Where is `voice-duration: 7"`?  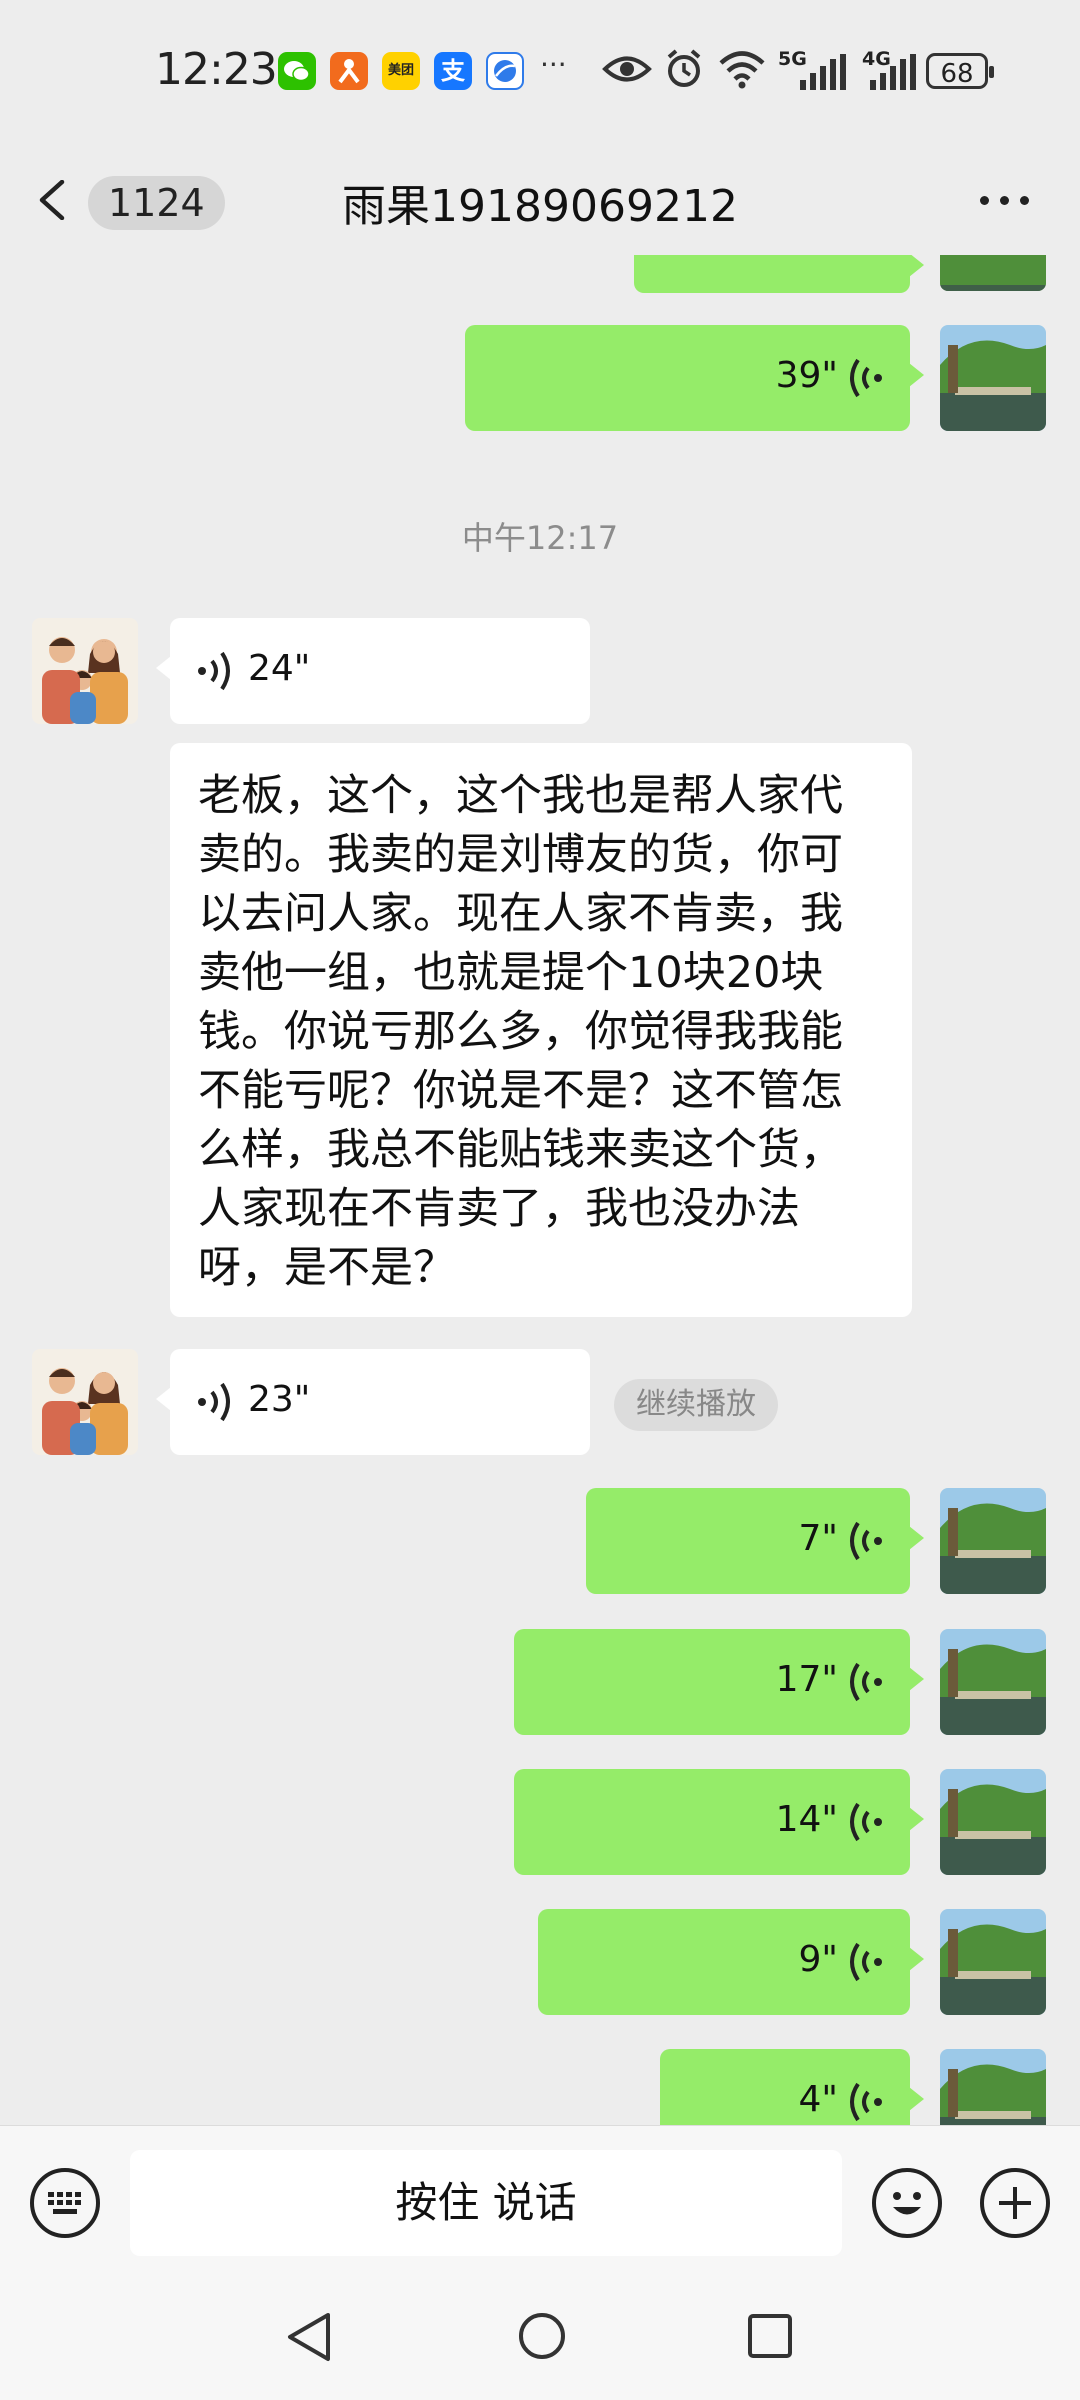 voice-duration: 7" is located at coordinates (818, 1538).